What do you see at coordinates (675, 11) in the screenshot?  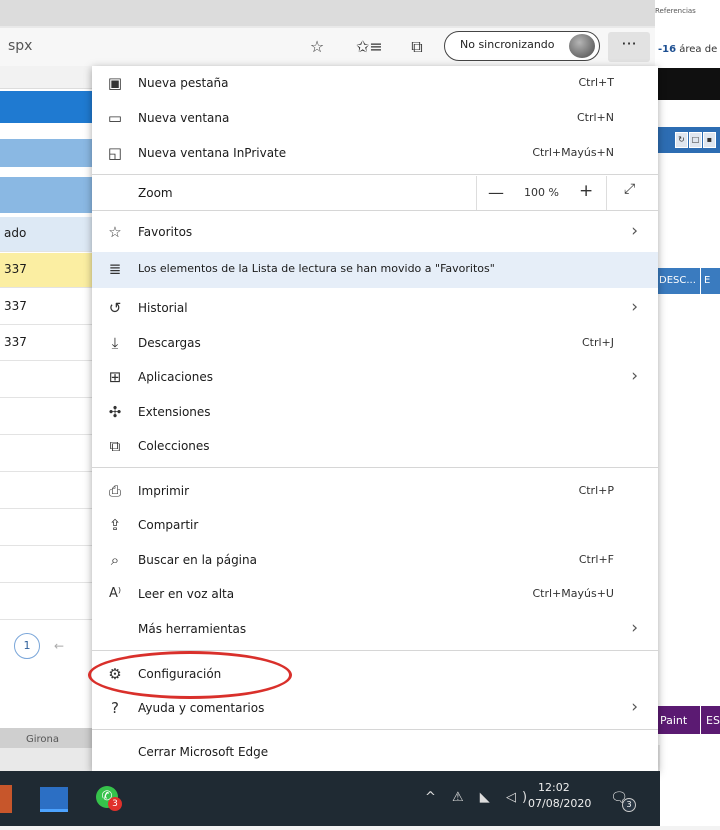 I see `right-tab-label: Referencias` at bounding box center [675, 11].